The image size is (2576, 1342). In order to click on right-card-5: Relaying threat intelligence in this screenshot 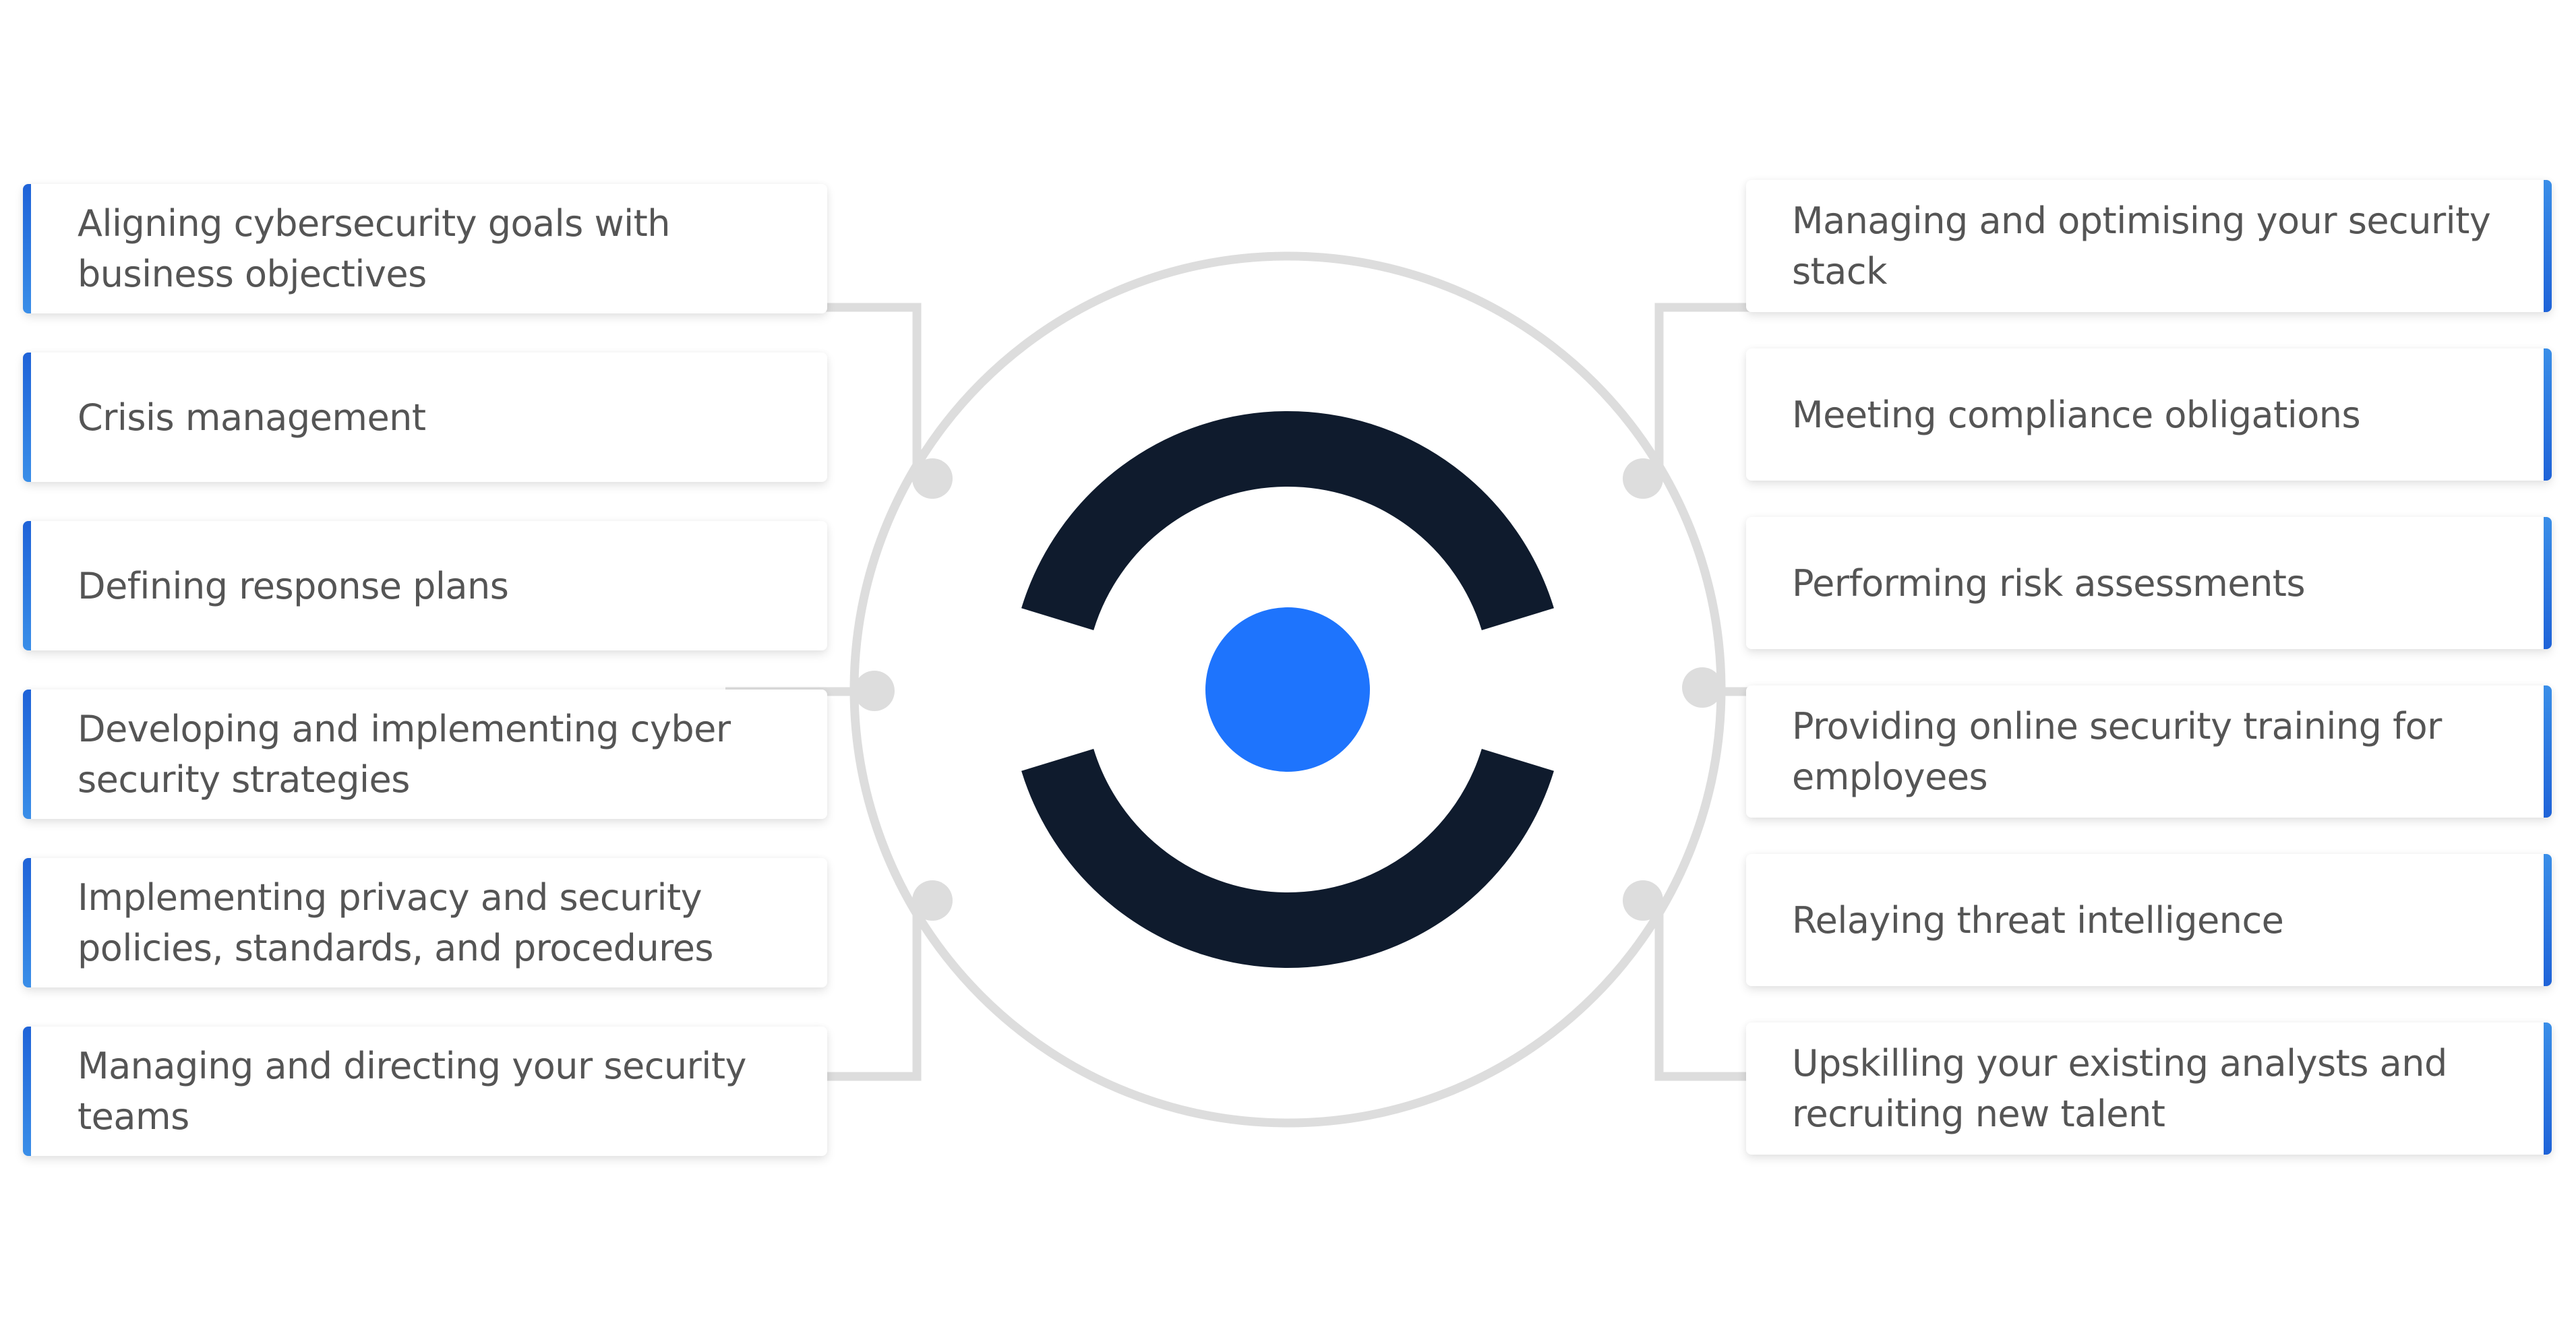, I will do `click(2149, 920)`.